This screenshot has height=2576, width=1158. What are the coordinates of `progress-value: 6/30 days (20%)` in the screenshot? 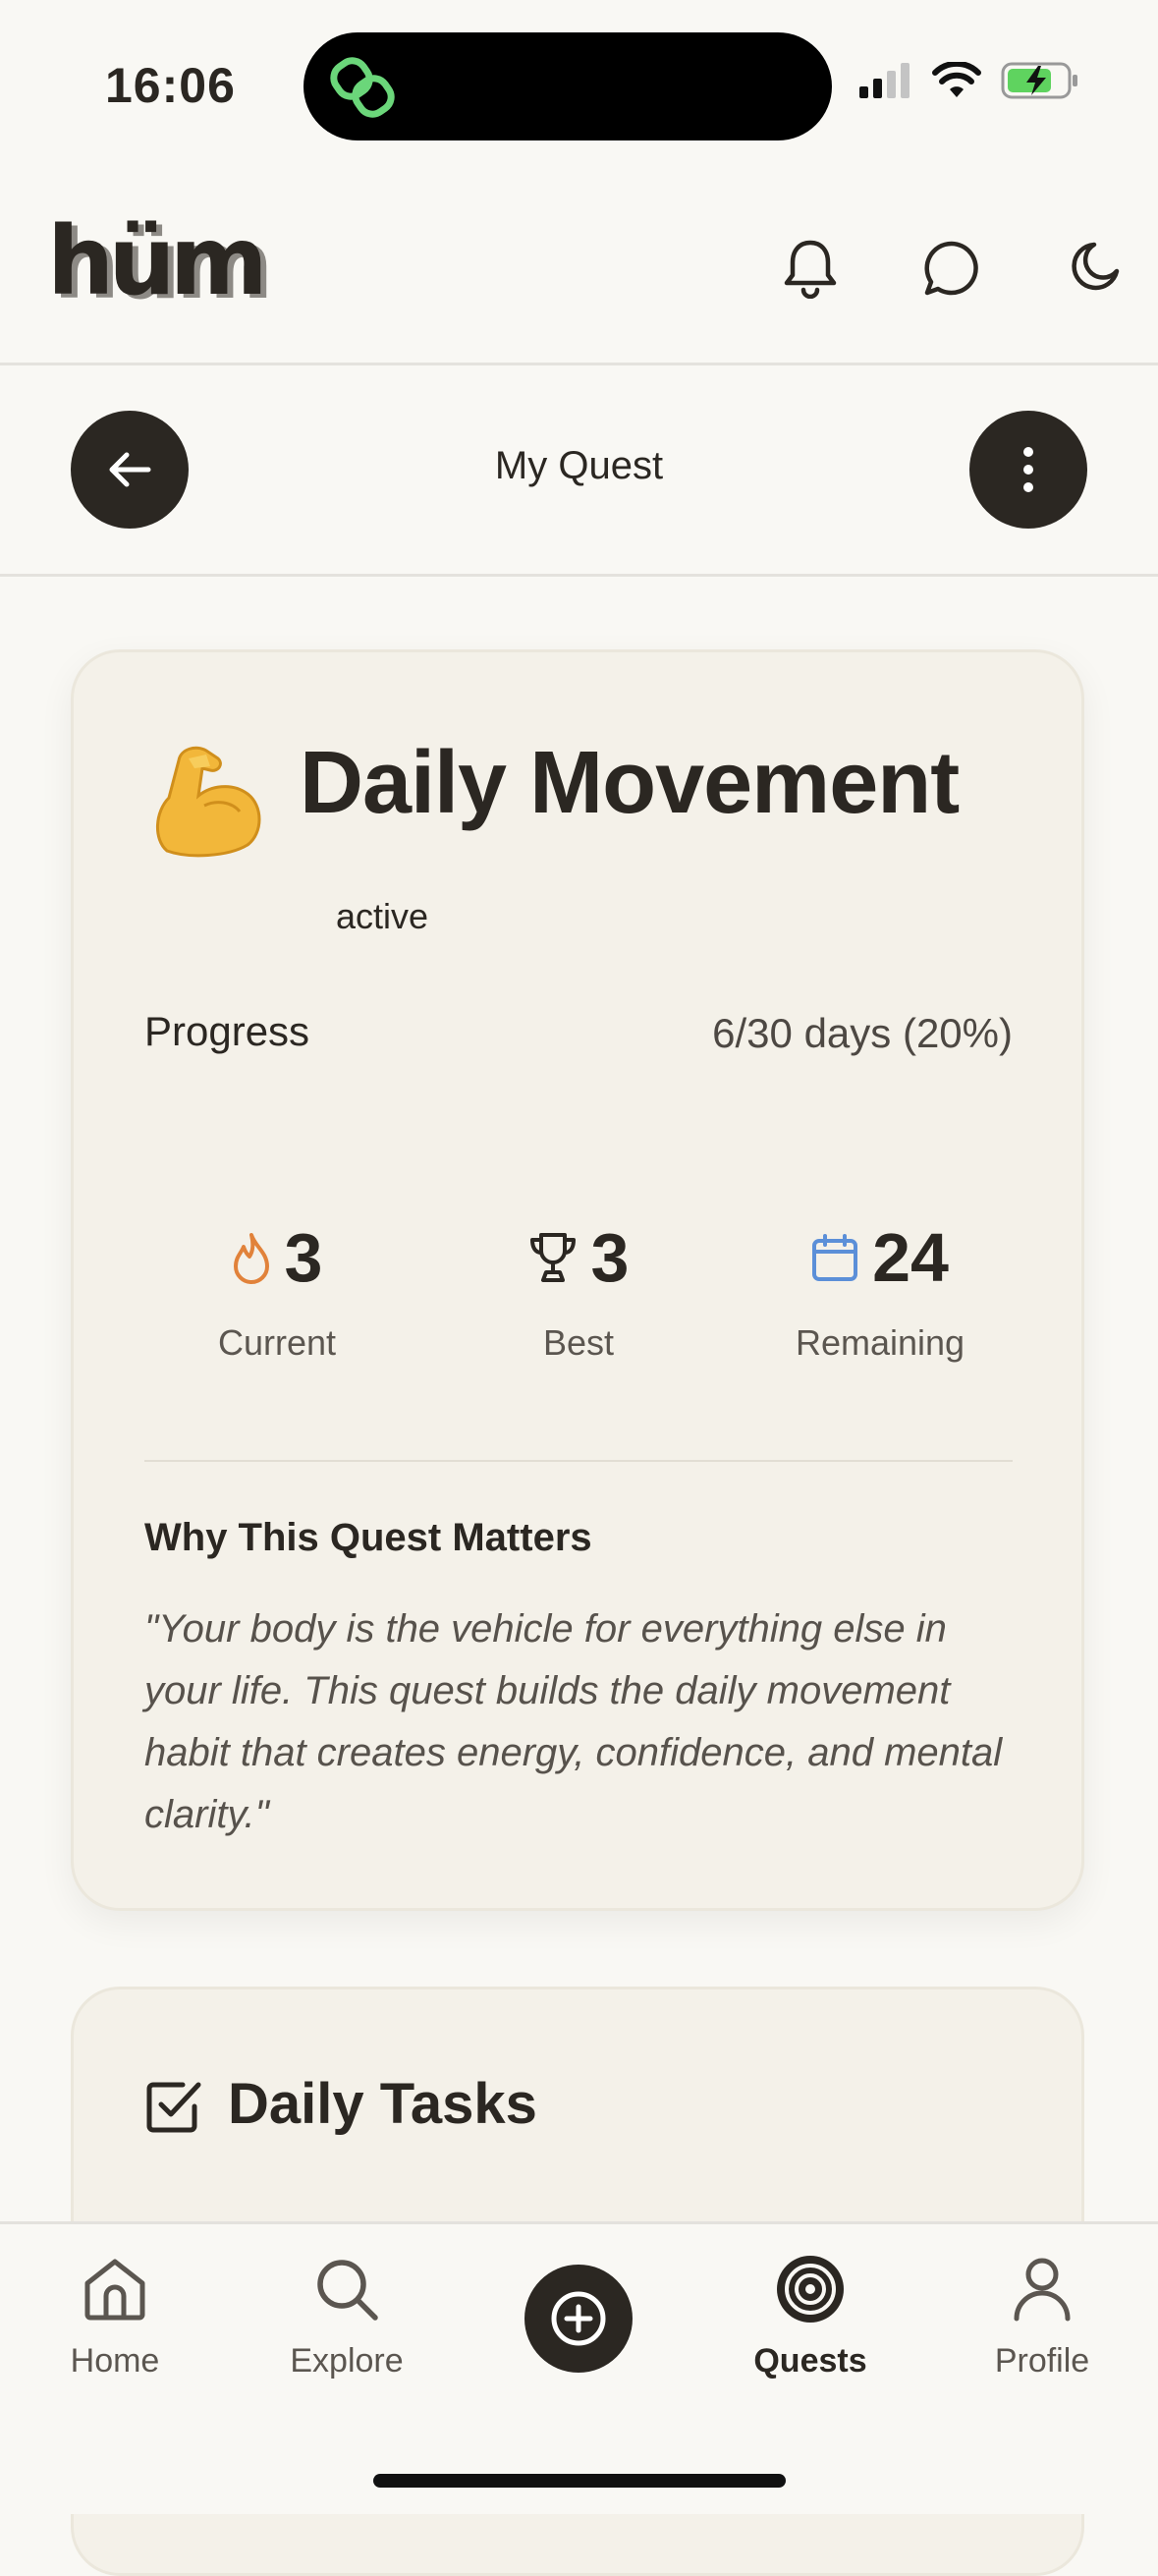 It's located at (863, 1033).